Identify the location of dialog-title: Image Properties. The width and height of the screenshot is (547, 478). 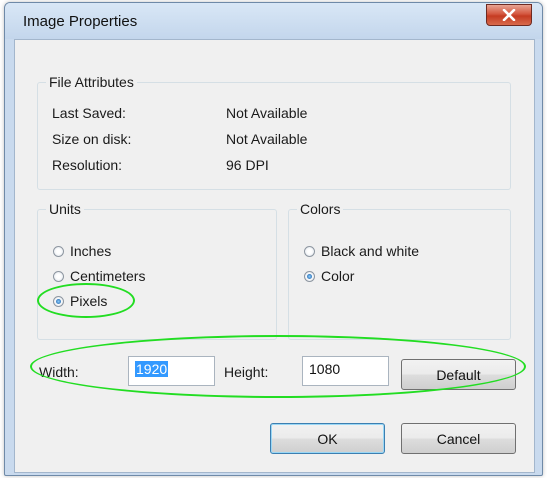
(80, 21).